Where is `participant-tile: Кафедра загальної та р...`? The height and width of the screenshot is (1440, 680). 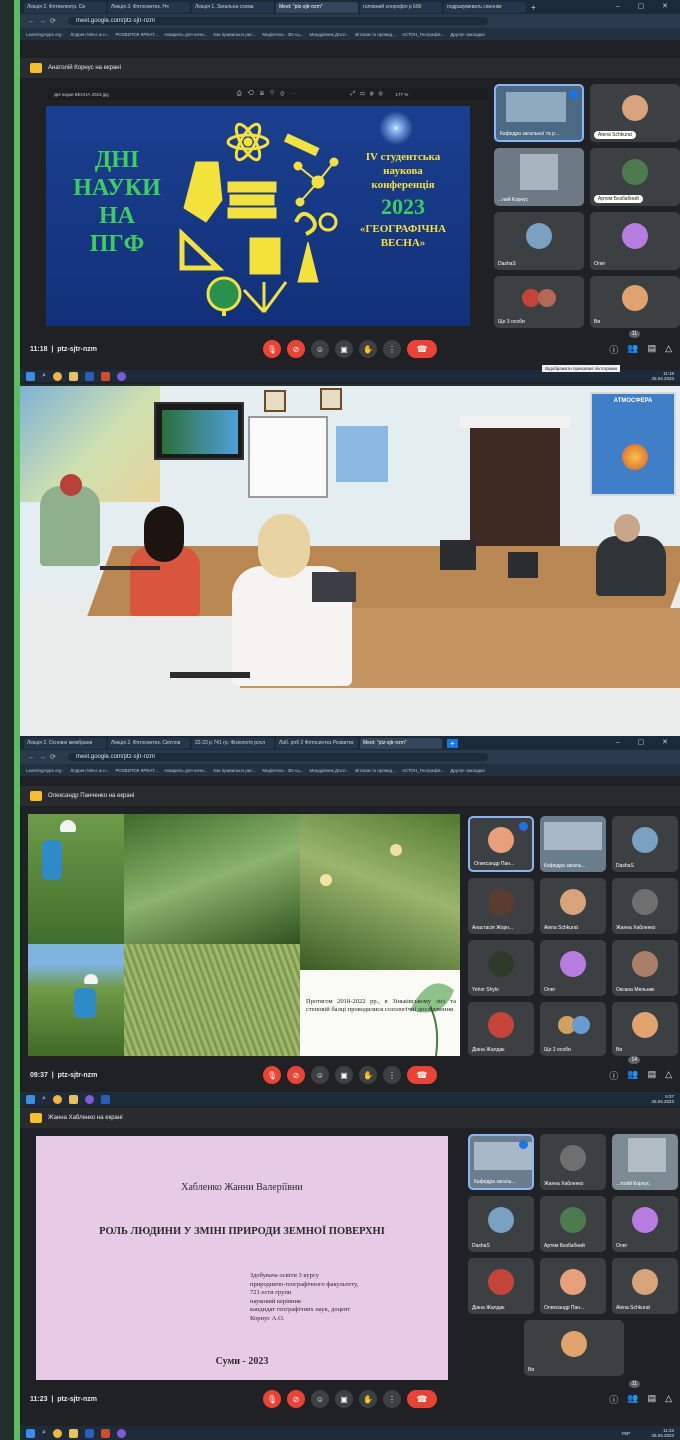 participant-tile: Кафедра загальної та р... is located at coordinates (539, 113).